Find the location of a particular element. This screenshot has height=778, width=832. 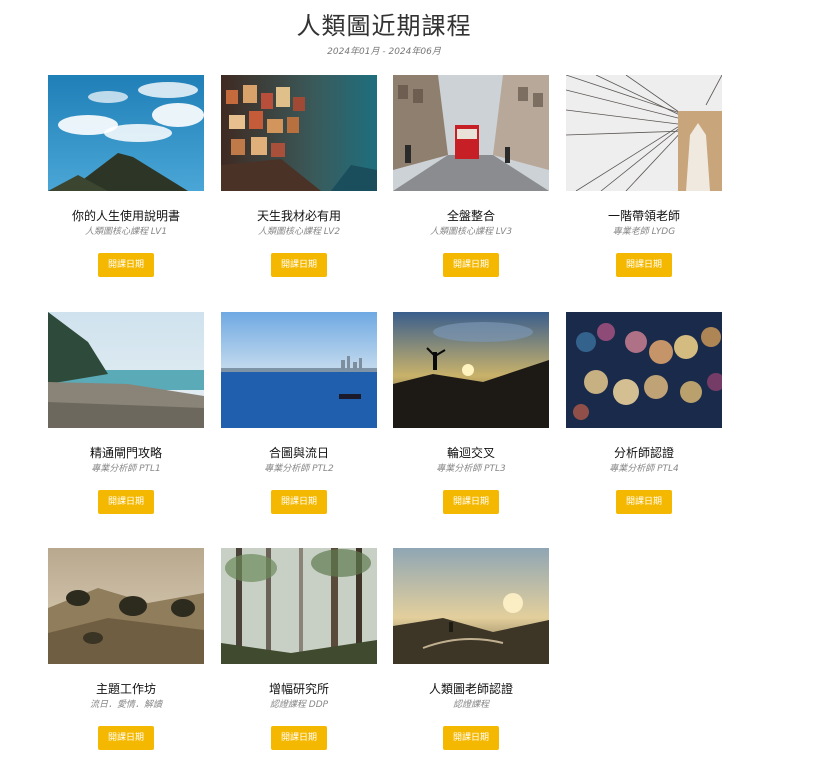

course-subtitle: 流日．愛情．解讀 is located at coordinates (125, 705).